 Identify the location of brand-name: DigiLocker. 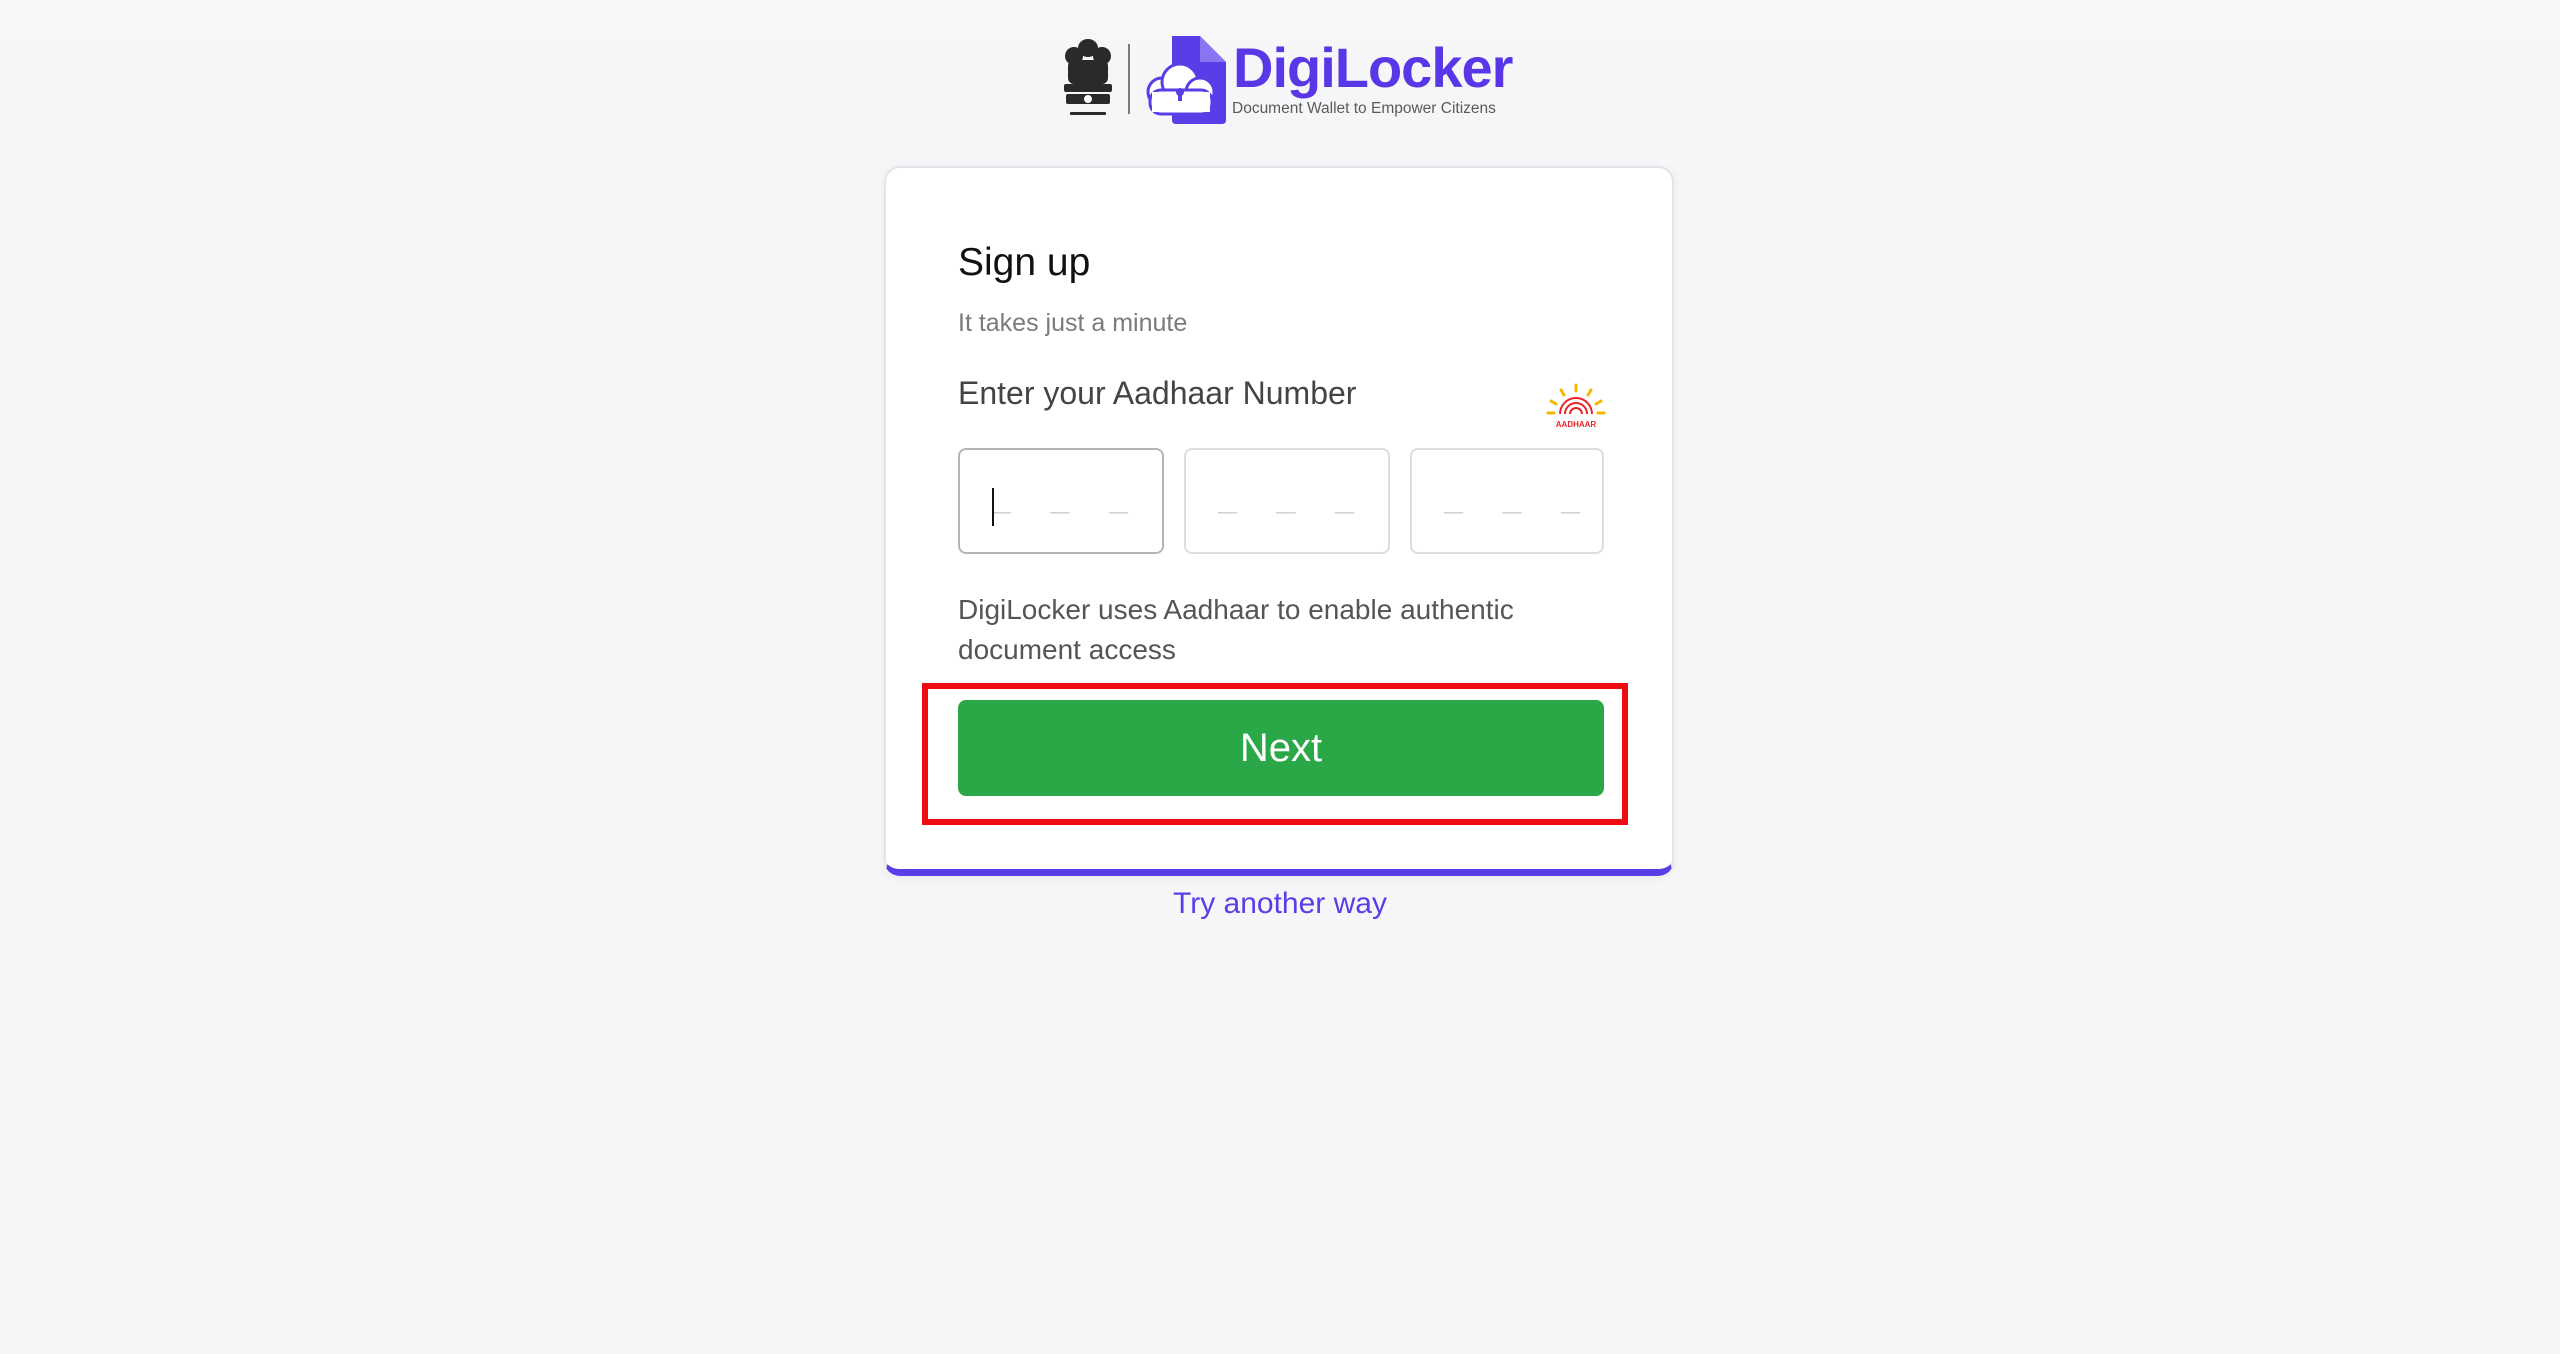
(1373, 67).